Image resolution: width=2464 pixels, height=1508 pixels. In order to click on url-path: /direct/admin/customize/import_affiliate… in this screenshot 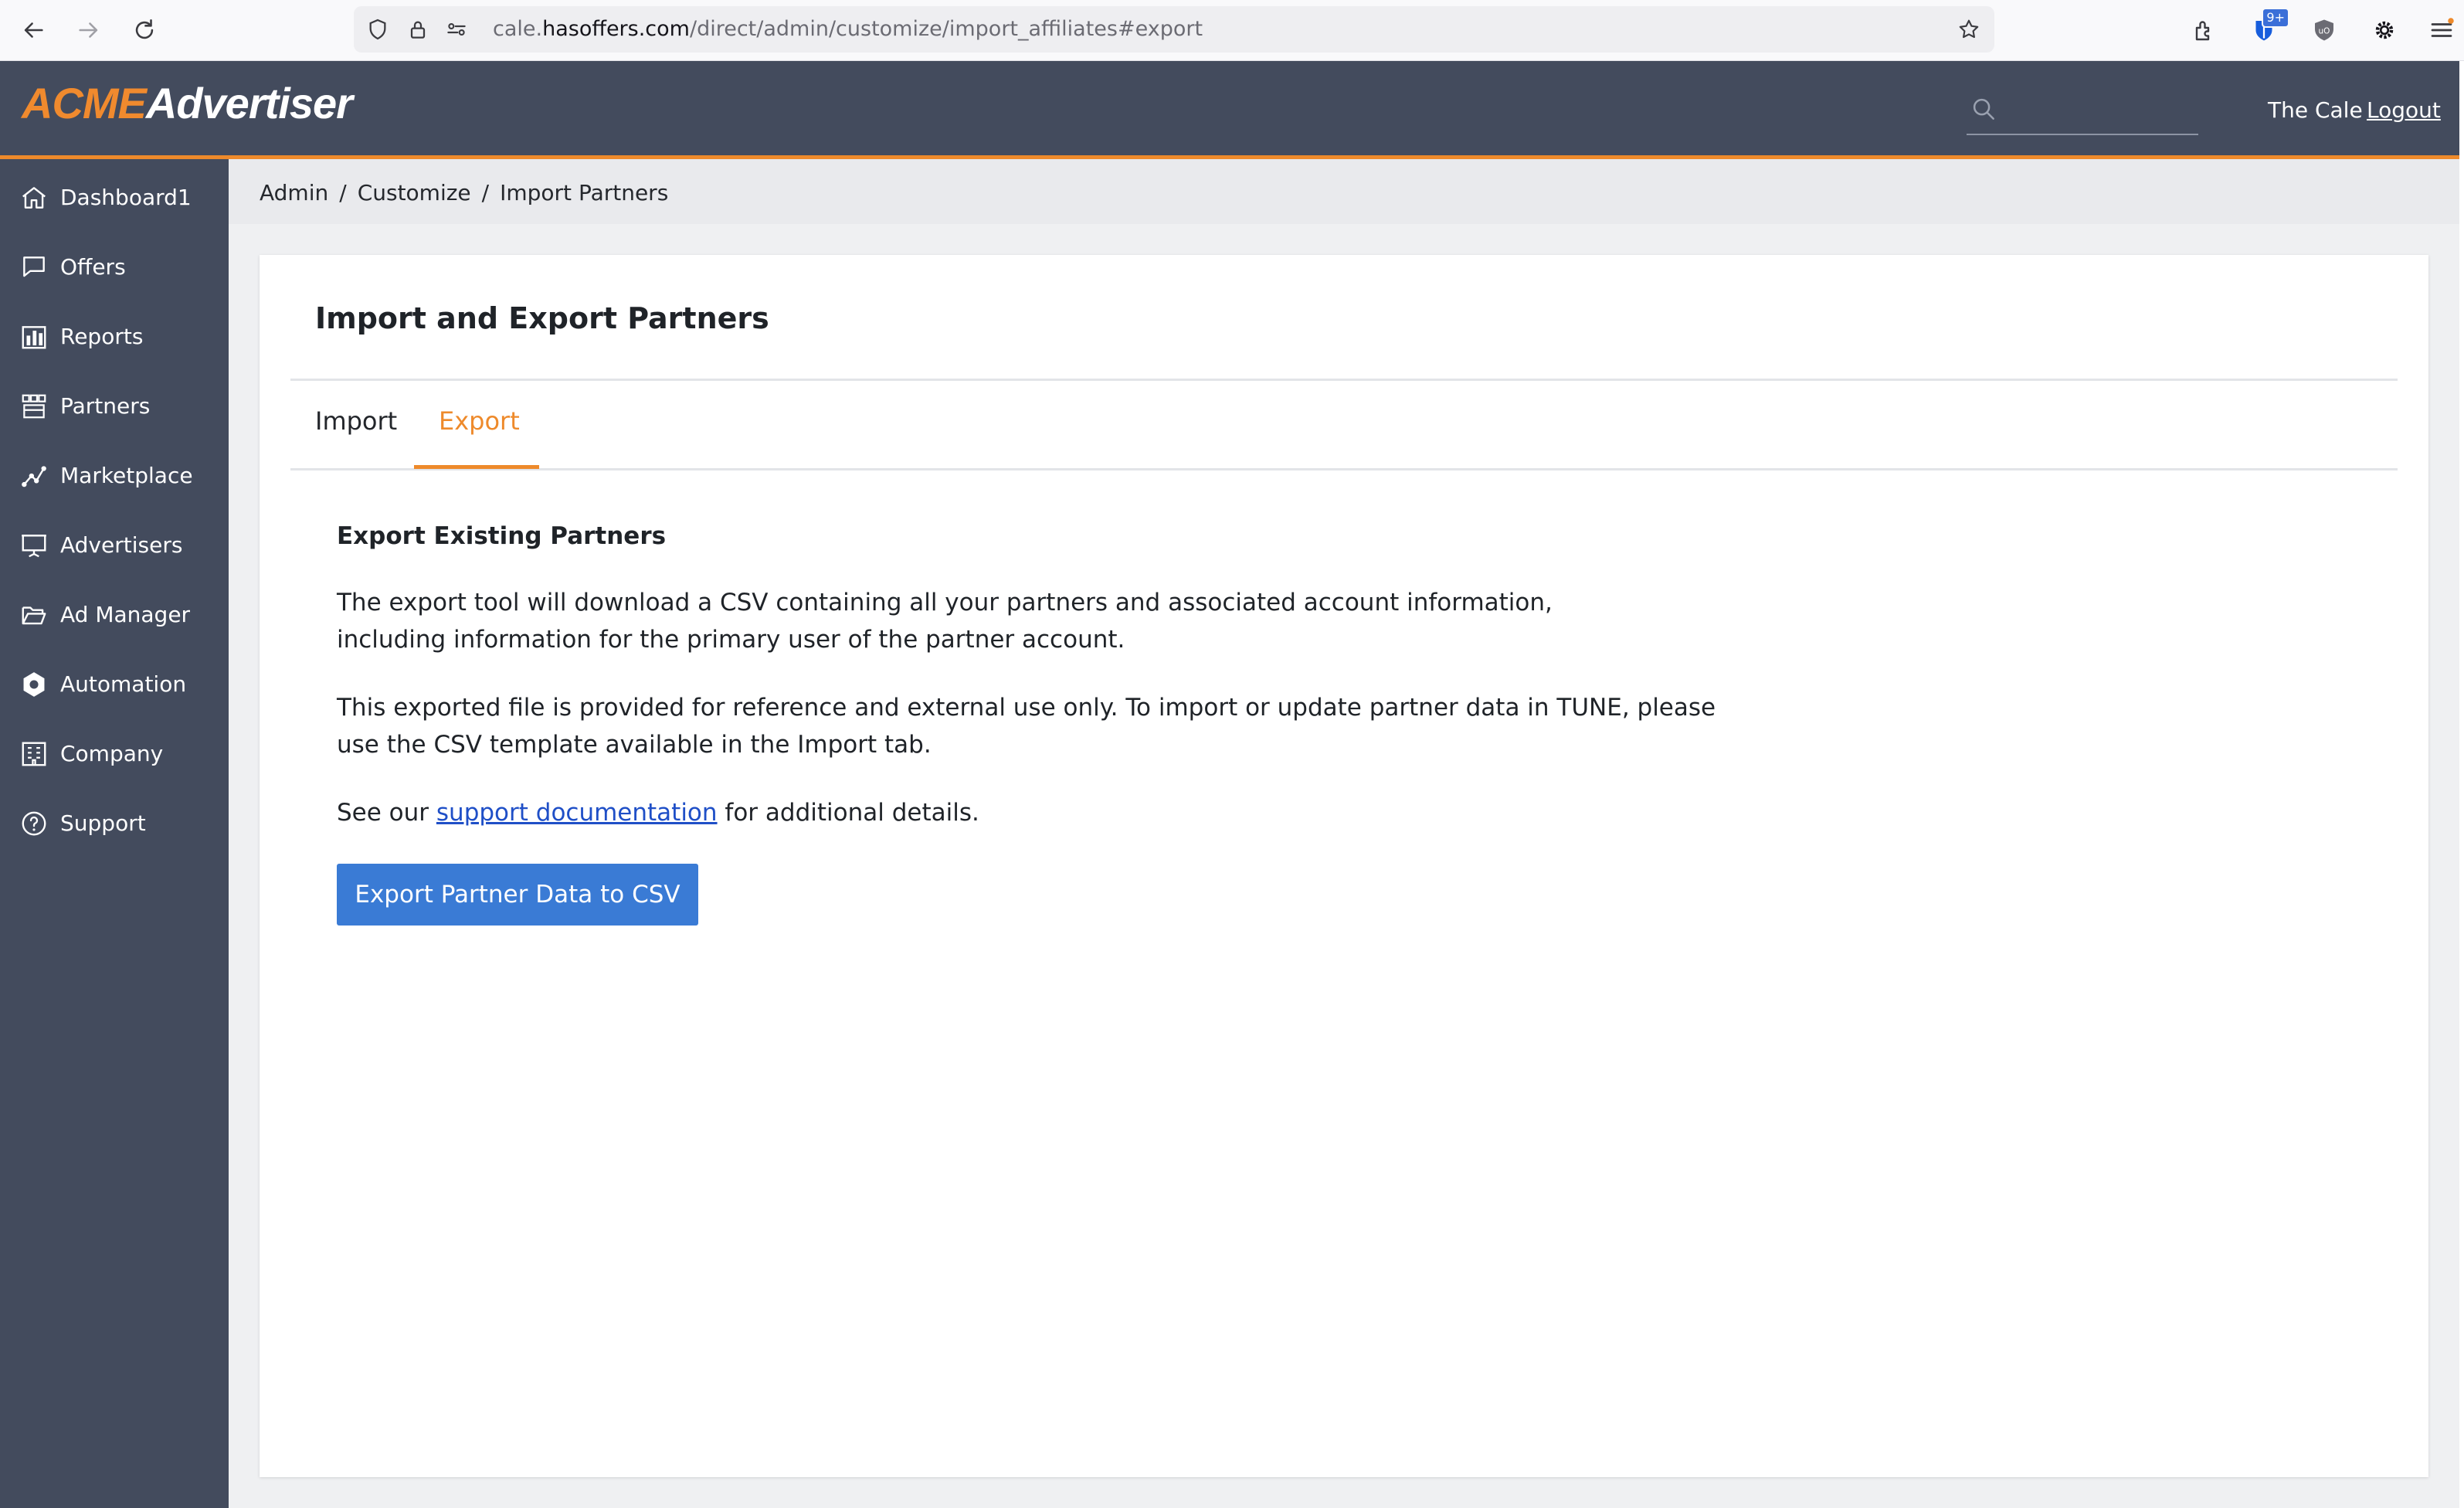, I will do `click(946, 29)`.